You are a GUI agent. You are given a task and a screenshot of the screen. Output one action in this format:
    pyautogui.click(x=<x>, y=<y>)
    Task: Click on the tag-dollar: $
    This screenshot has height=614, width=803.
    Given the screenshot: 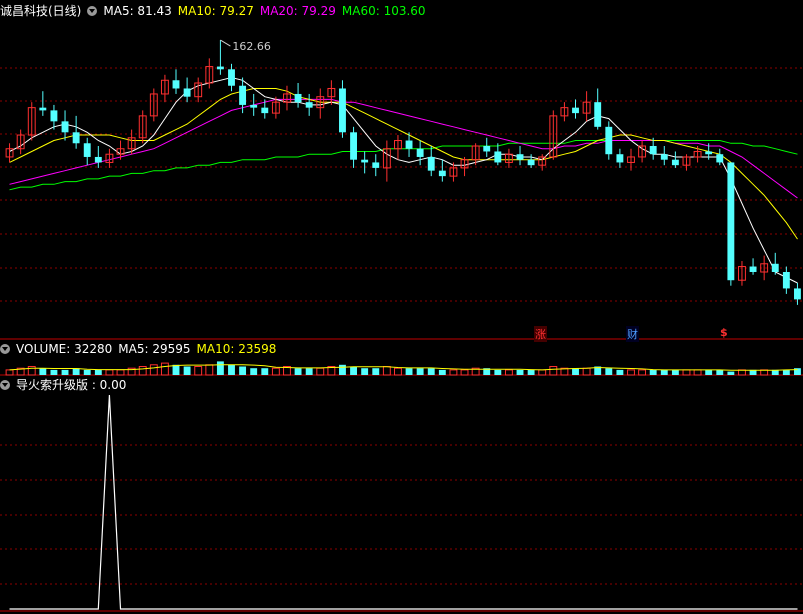 What is the action you would take?
    pyautogui.click(x=724, y=332)
    